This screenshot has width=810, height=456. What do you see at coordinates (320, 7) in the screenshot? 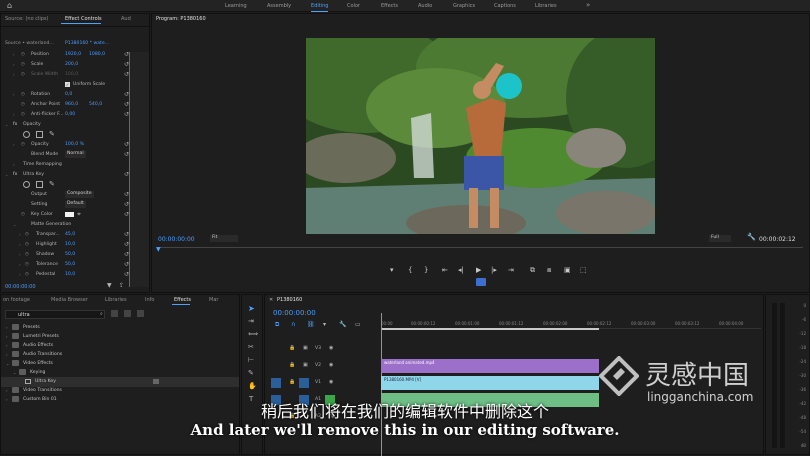
I see `ws-tab-editing: Editing` at bounding box center [320, 7].